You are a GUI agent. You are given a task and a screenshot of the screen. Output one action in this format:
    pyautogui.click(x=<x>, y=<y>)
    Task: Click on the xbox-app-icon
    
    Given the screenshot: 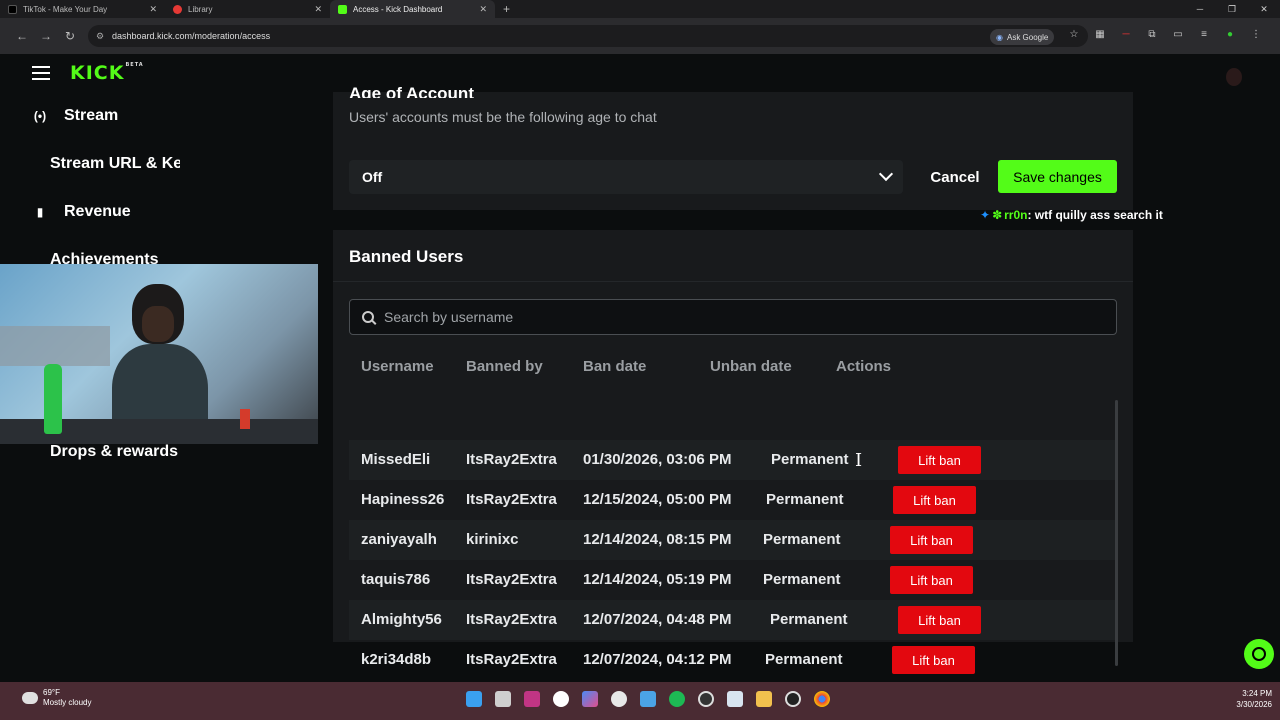 What is the action you would take?
    pyautogui.click(x=619, y=699)
    